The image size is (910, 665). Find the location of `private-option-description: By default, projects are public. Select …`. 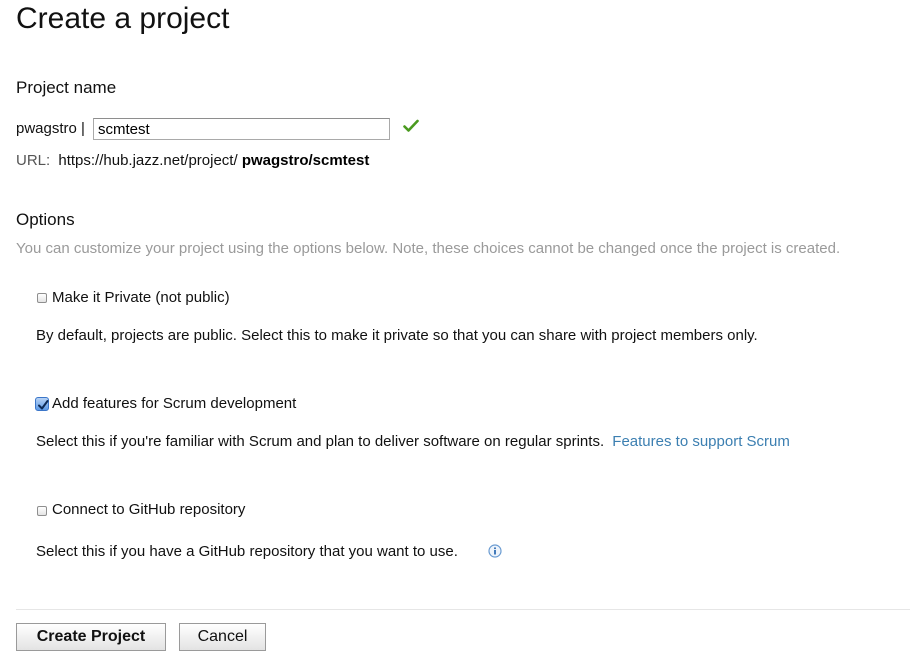

private-option-description: By default, projects are public. Select … is located at coordinates (397, 335).